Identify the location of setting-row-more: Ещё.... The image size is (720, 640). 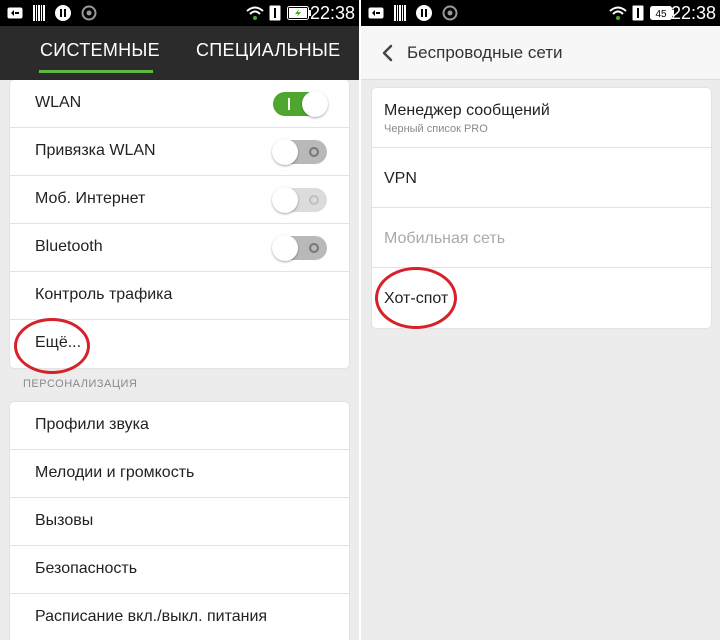
(179, 344).